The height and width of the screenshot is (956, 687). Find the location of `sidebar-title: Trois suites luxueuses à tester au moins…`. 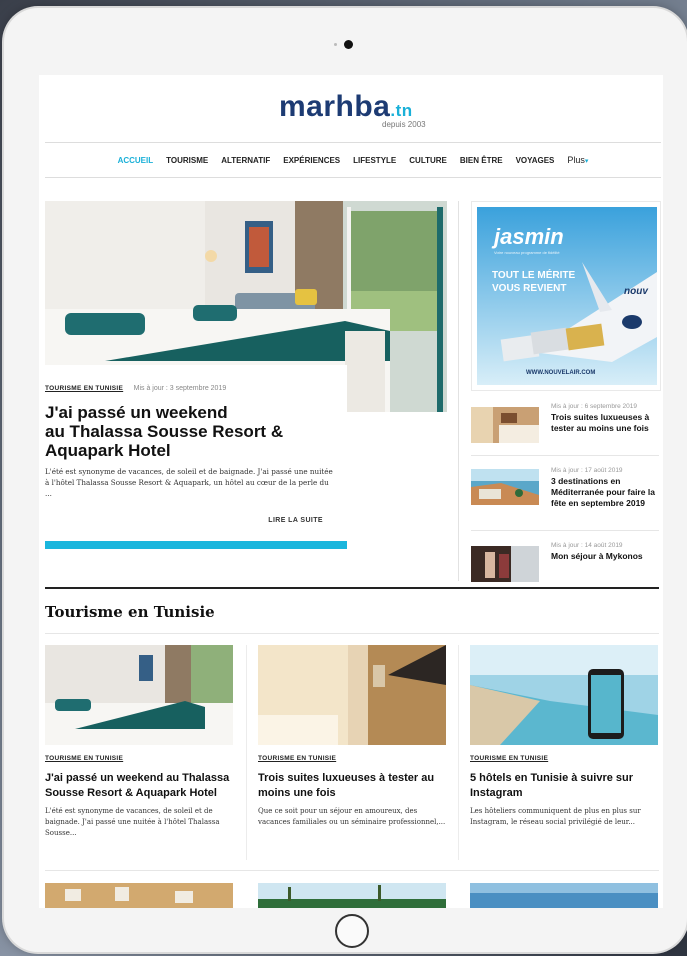

sidebar-title: Trois suites luxueuses à tester au moins… is located at coordinates (606, 423).